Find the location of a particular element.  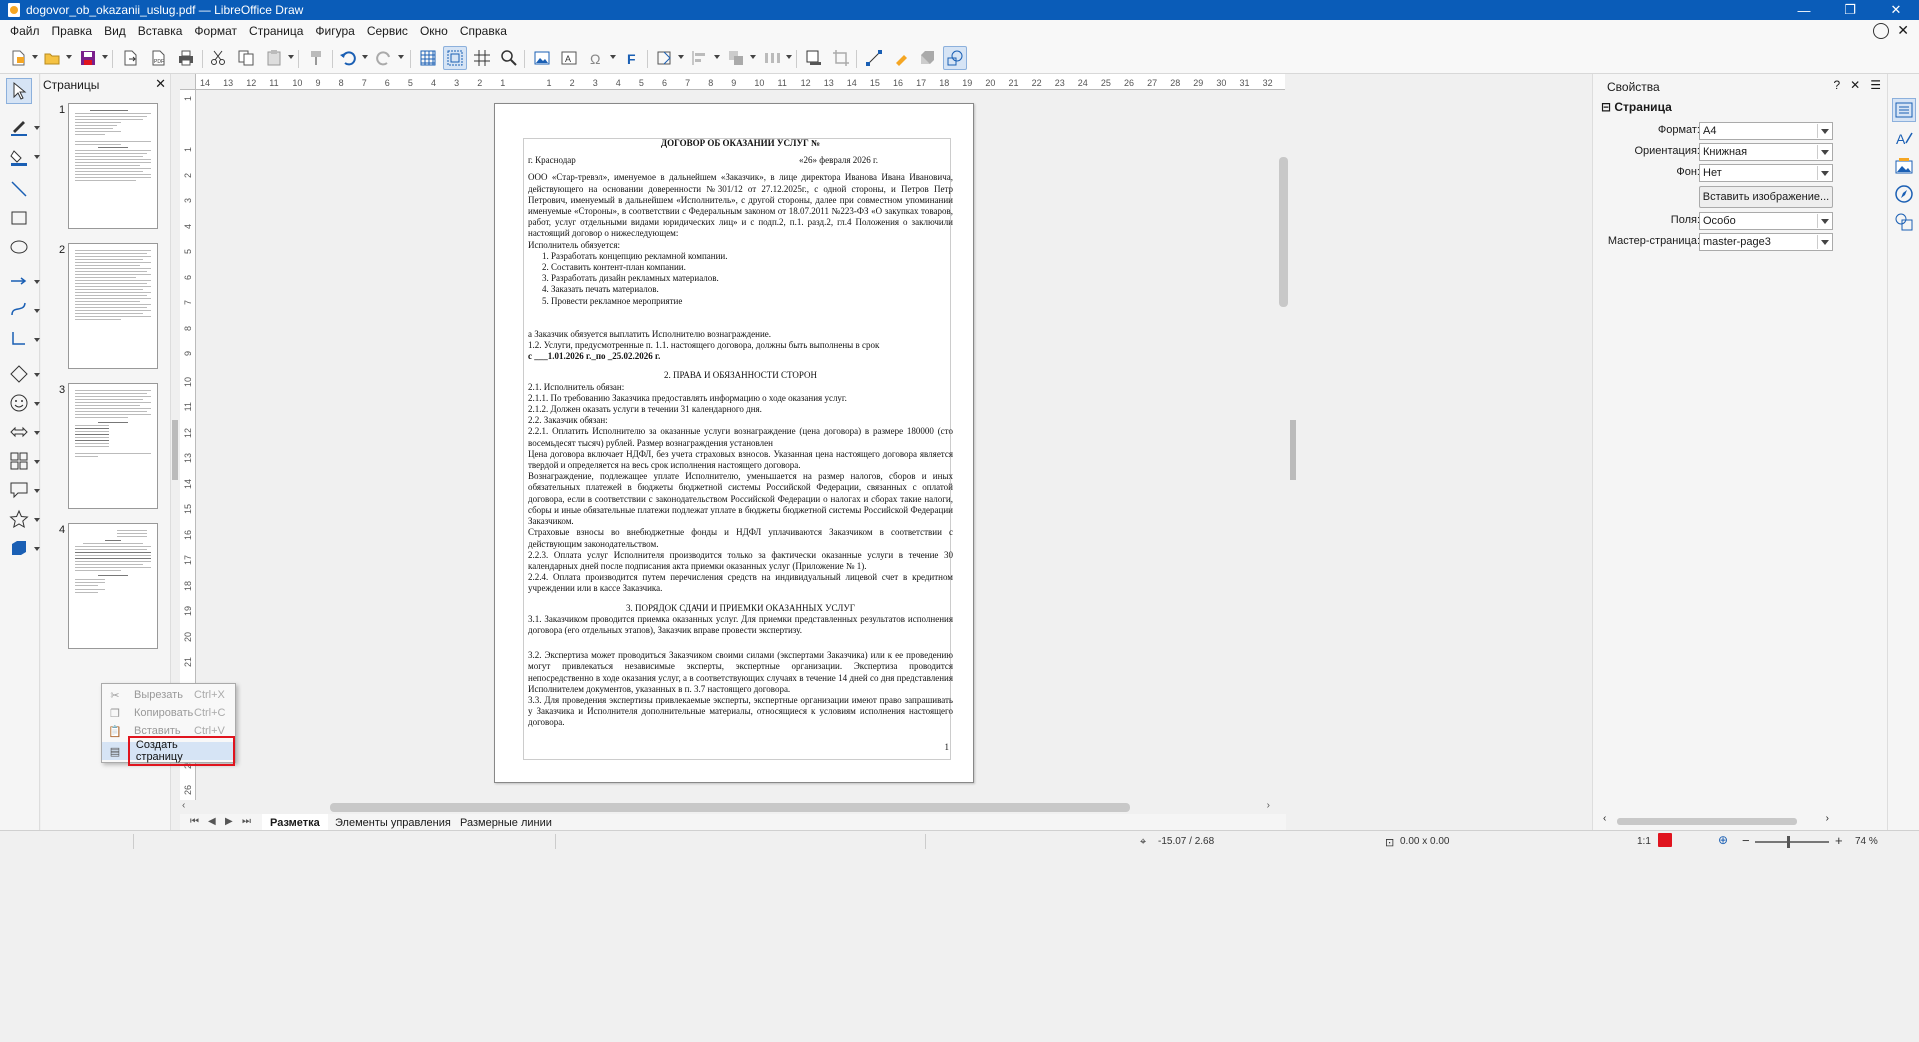

insert-image-icon is located at coordinates (542, 58).